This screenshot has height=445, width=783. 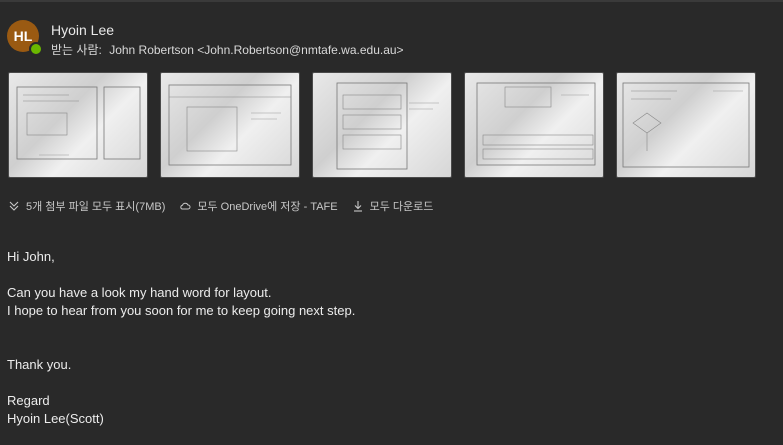 What do you see at coordinates (357, 206) in the screenshot?
I see `download-icon` at bounding box center [357, 206].